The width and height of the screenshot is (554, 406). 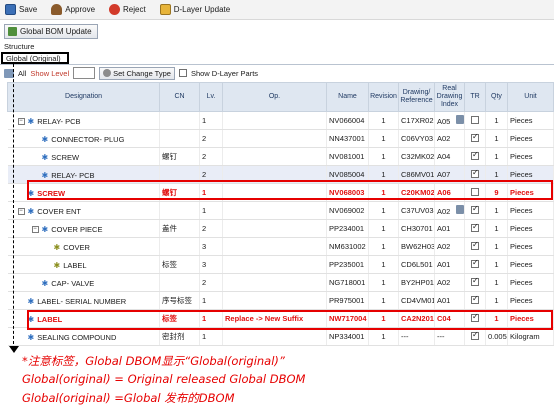 I want to click on tab-divider, so click(x=277, y=64).